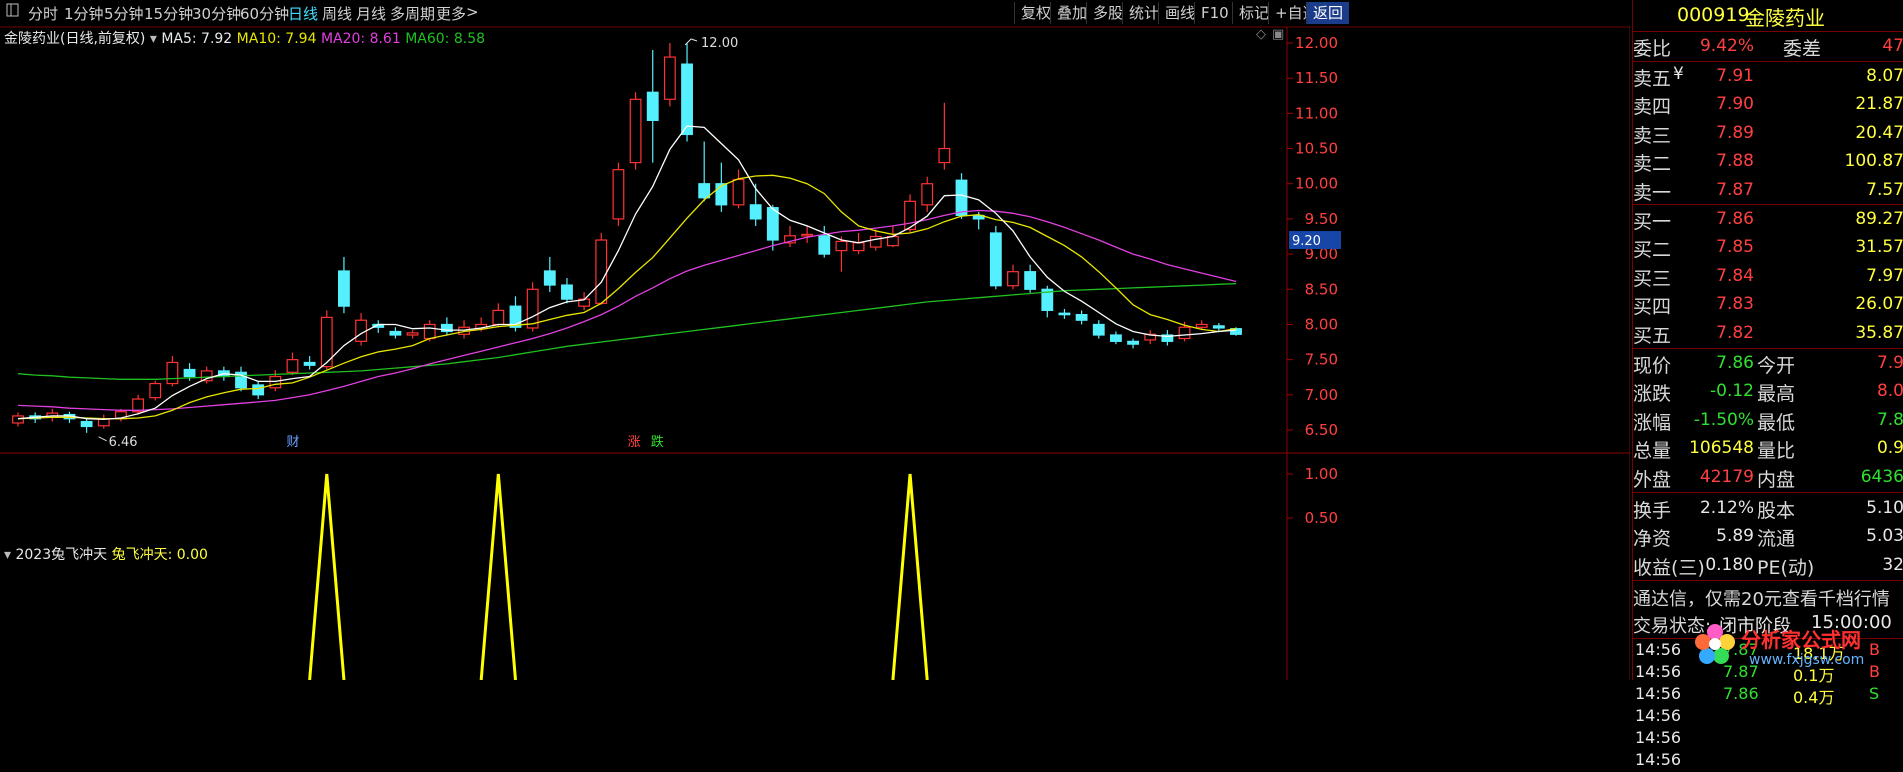  What do you see at coordinates (1652, 539) in the screenshot?
I see `finance-label: 净资` at bounding box center [1652, 539].